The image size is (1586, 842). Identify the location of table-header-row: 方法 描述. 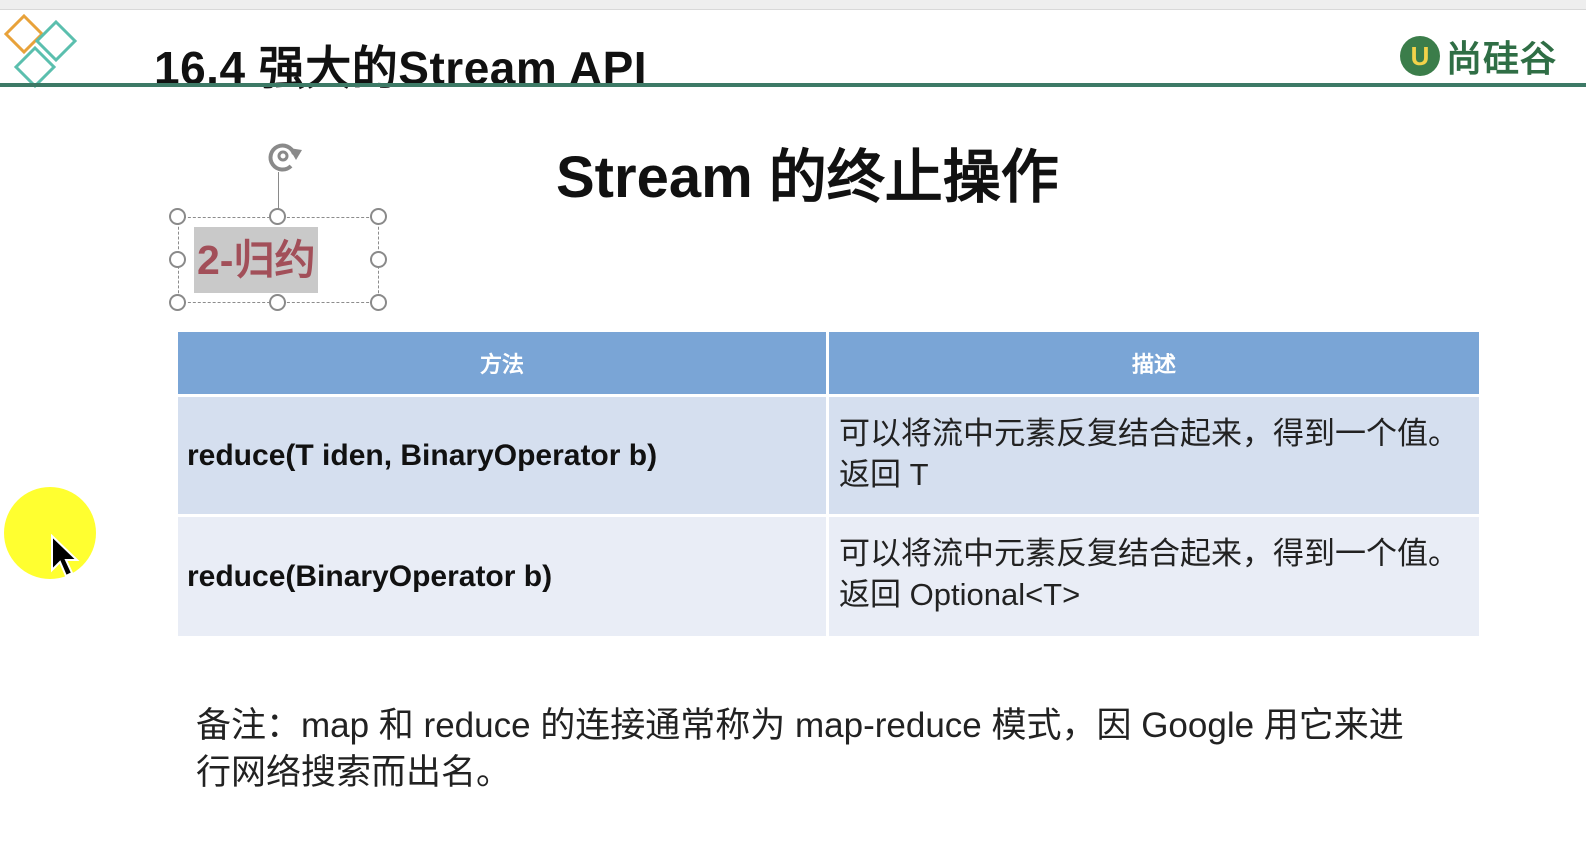
(828, 363).